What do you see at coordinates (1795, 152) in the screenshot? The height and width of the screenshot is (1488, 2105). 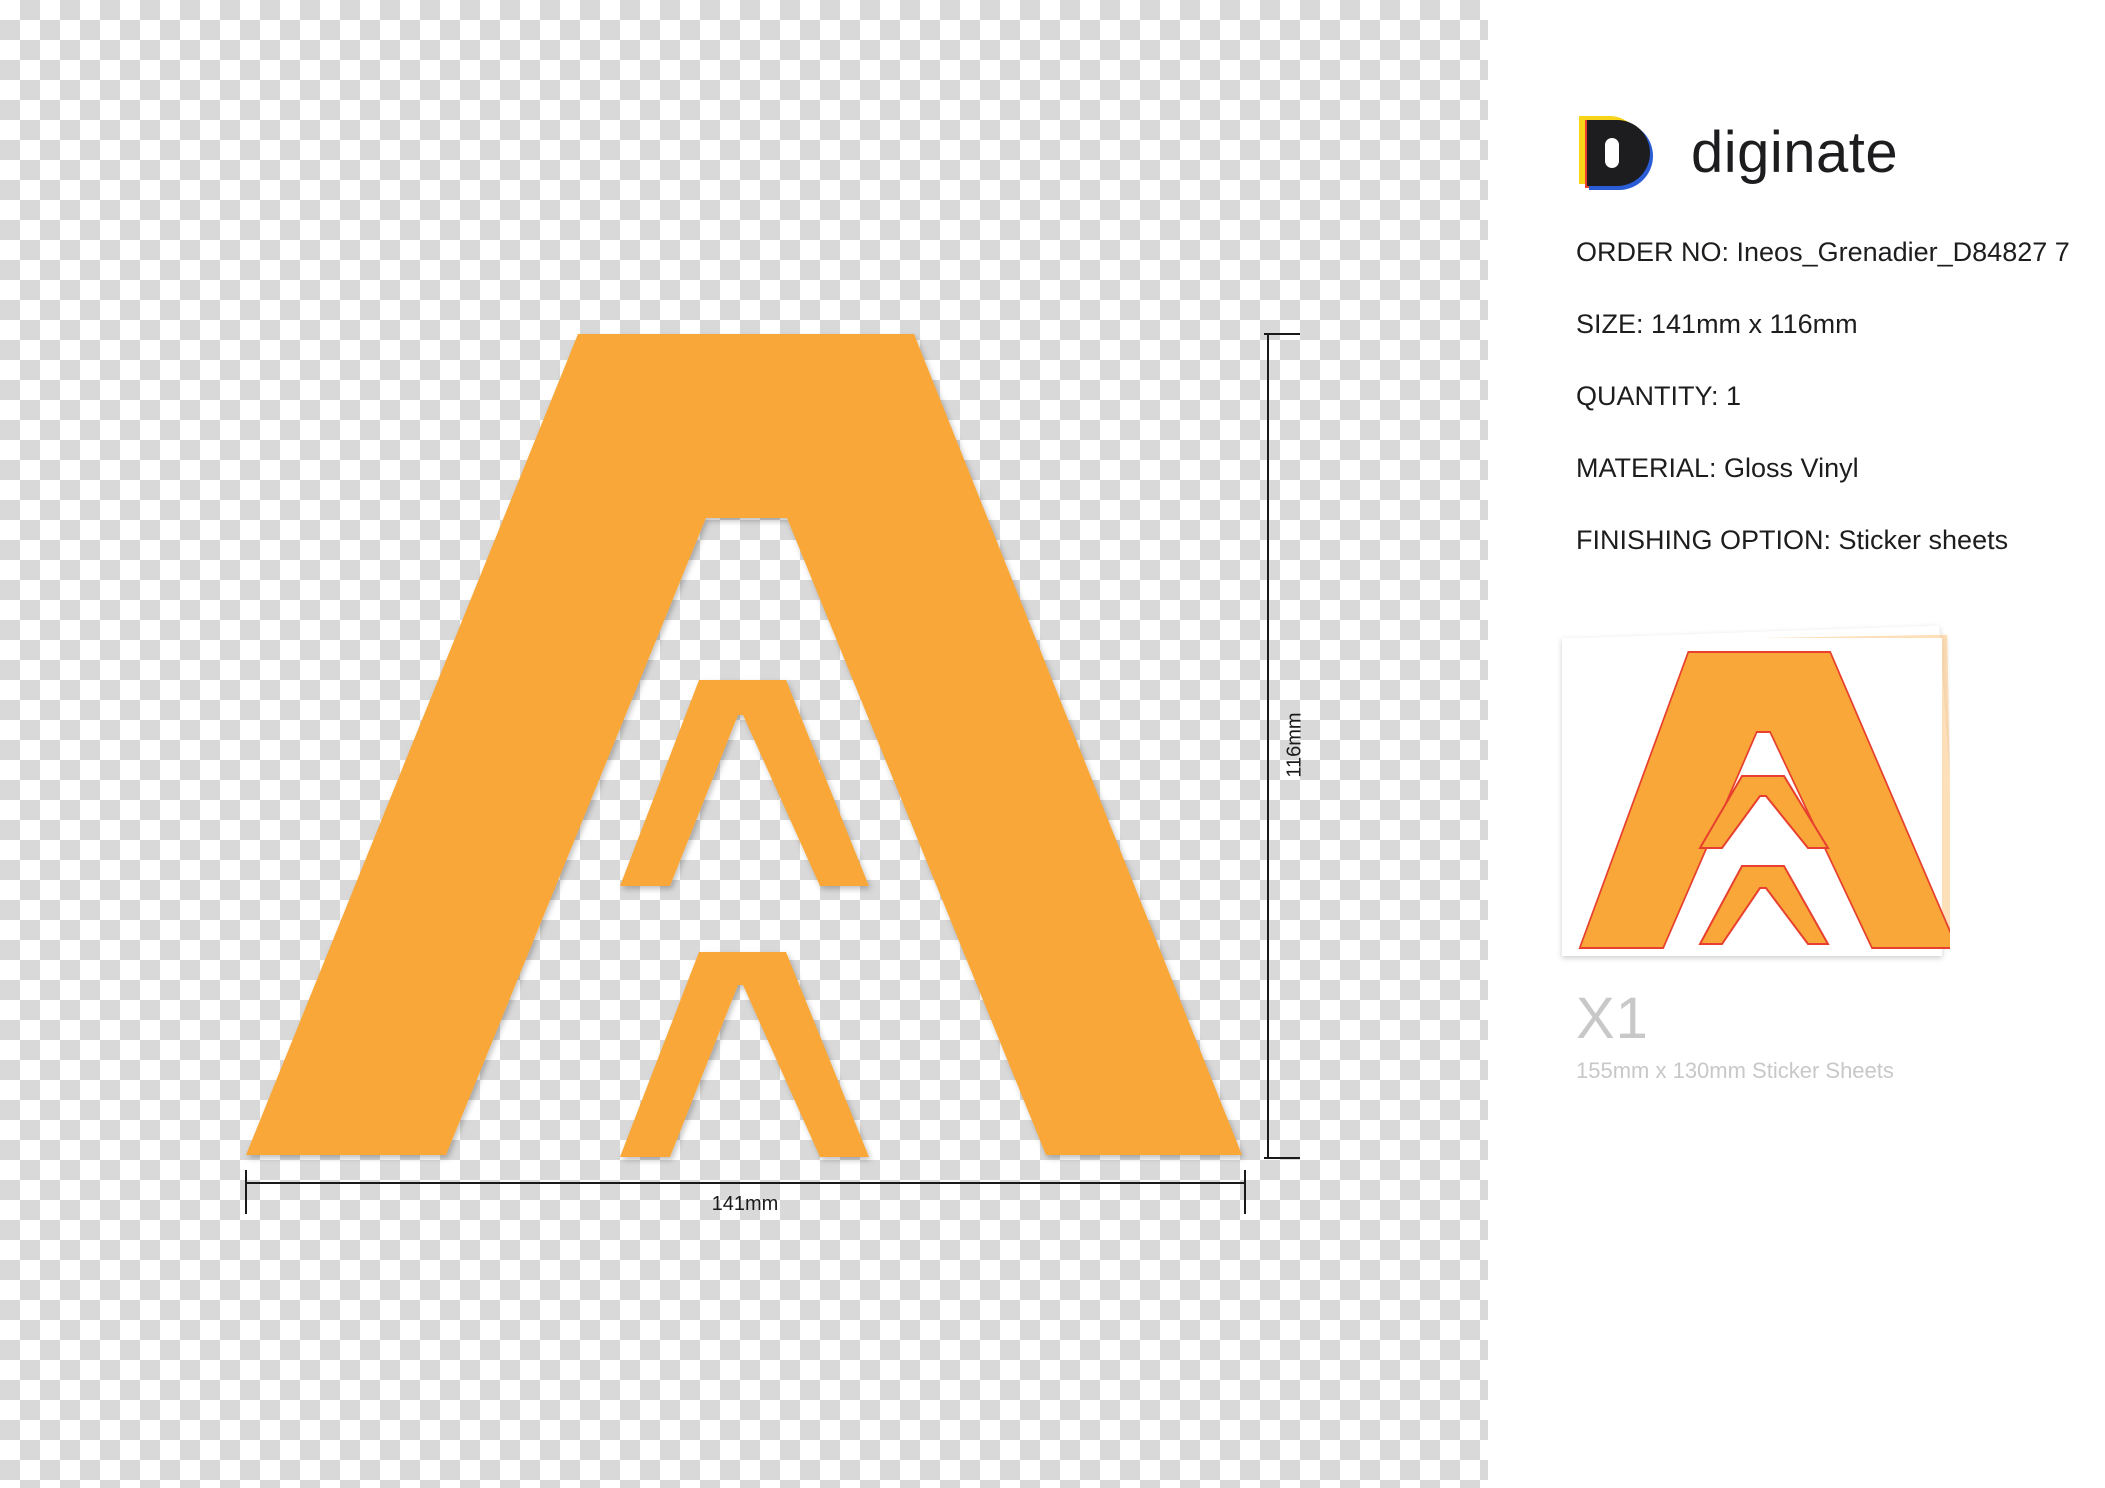 I see `brand-name: diginate` at bounding box center [1795, 152].